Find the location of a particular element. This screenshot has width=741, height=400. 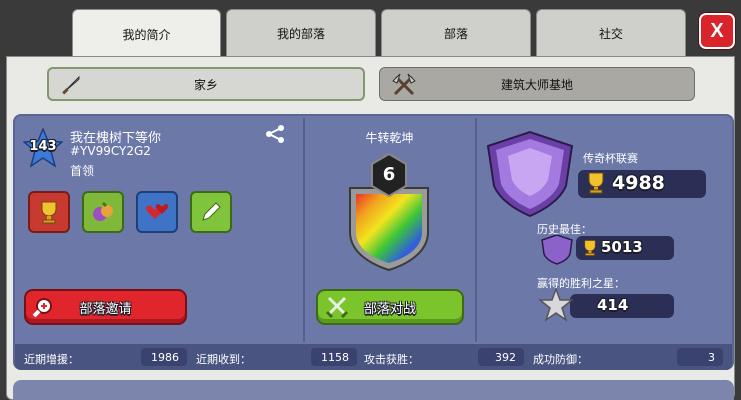

clan-badge-level: 6 is located at coordinates (389, 174).